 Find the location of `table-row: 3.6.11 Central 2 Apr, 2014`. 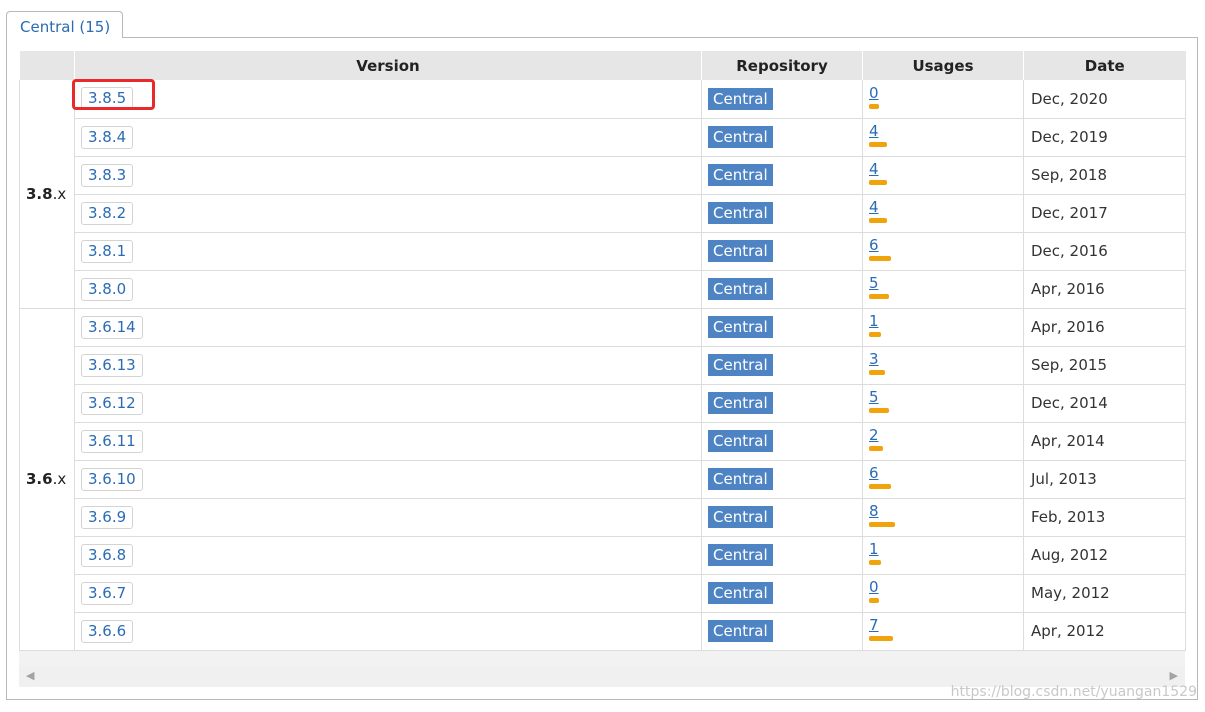

table-row: 3.6.11 Central 2 Apr, 2014 is located at coordinates (603, 441).